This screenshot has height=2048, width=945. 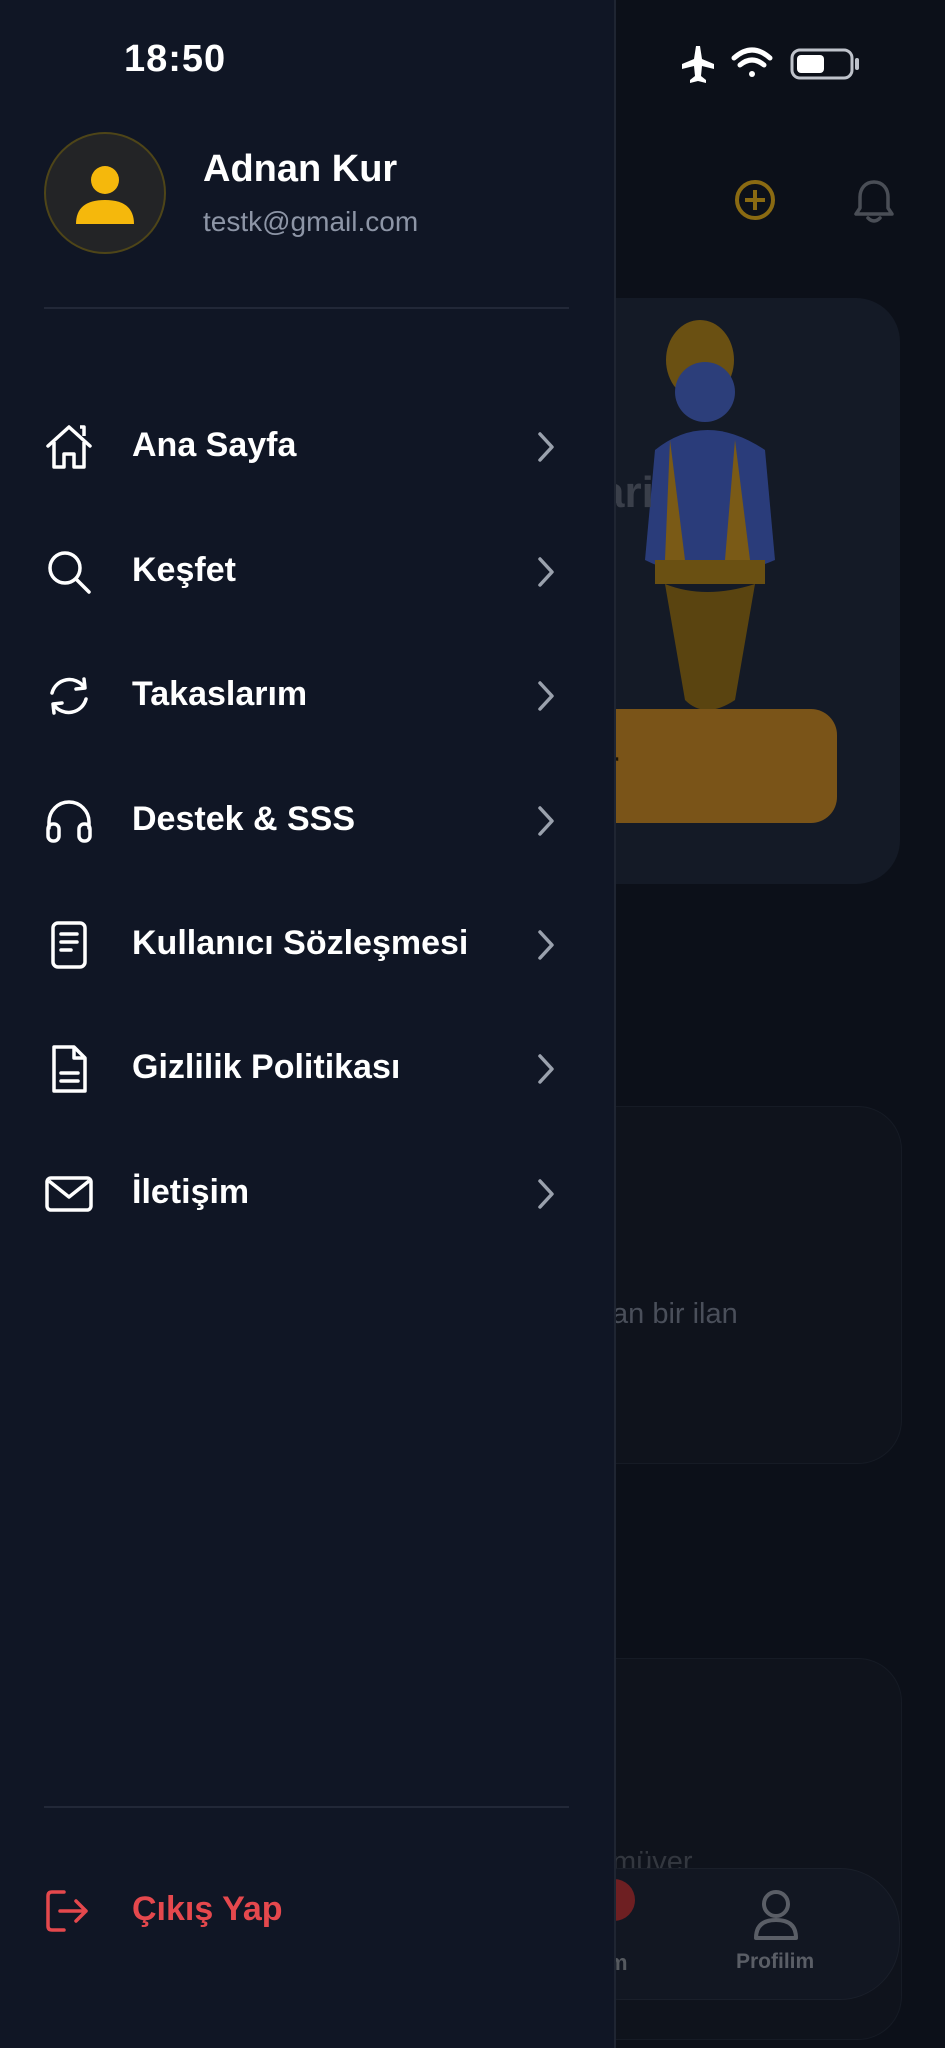 I want to click on avatar, so click(x=105, y=193).